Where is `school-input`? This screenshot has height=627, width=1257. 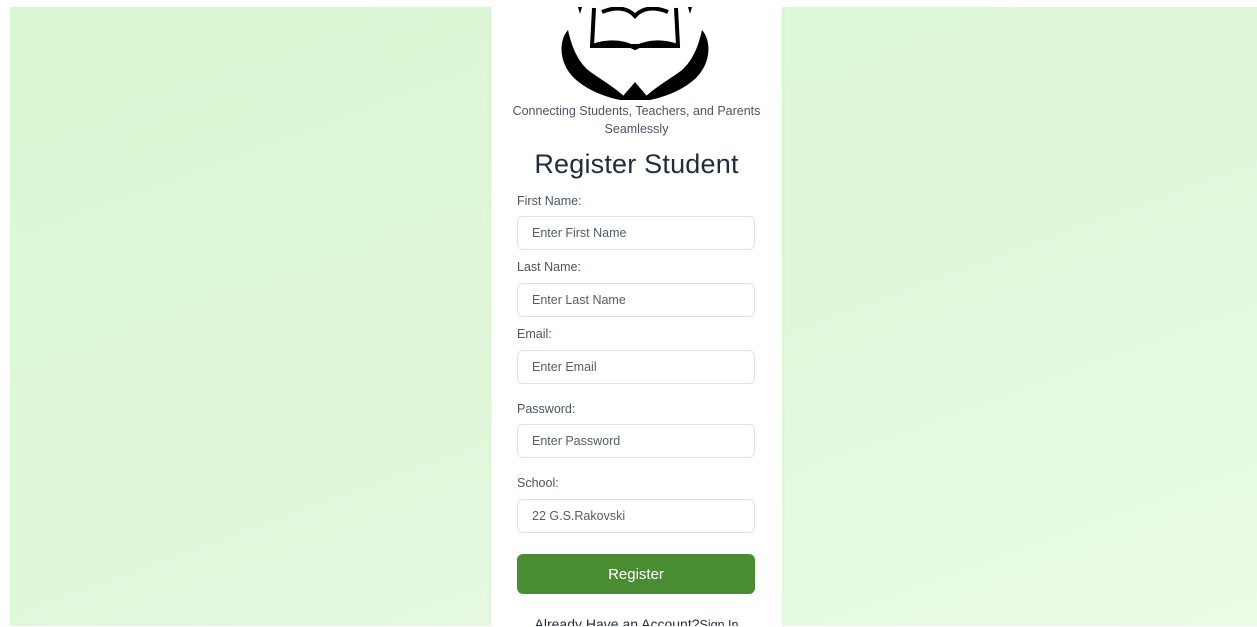
school-input is located at coordinates (636, 516).